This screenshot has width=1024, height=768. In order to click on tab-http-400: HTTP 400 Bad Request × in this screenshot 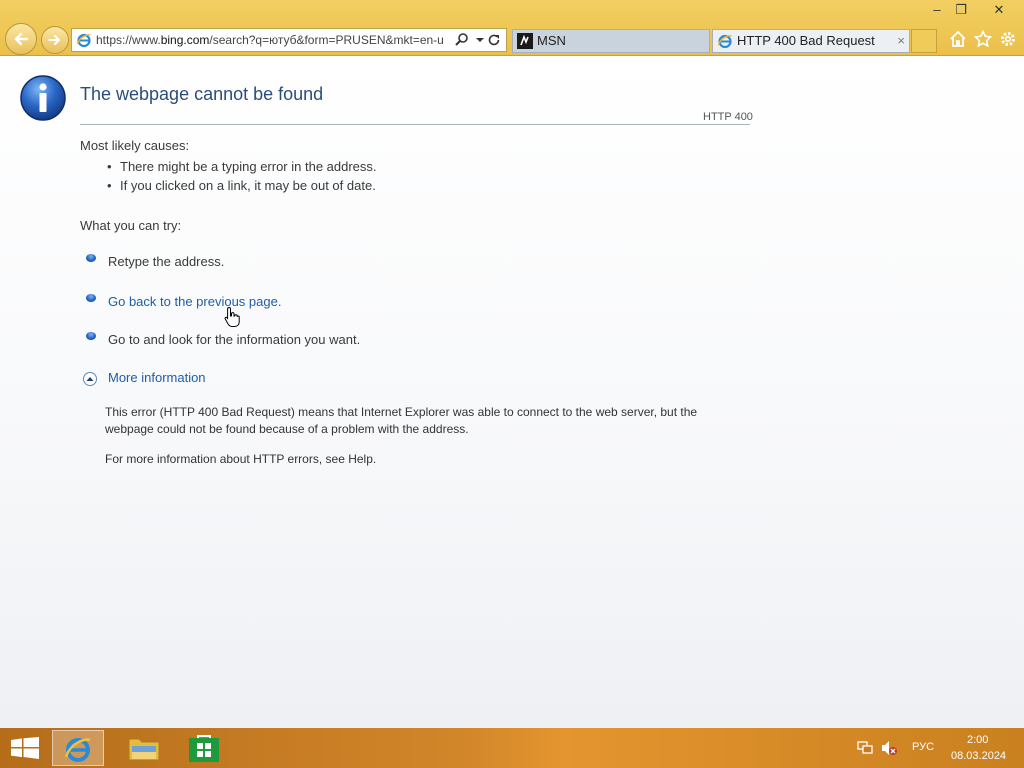, I will do `click(811, 41)`.